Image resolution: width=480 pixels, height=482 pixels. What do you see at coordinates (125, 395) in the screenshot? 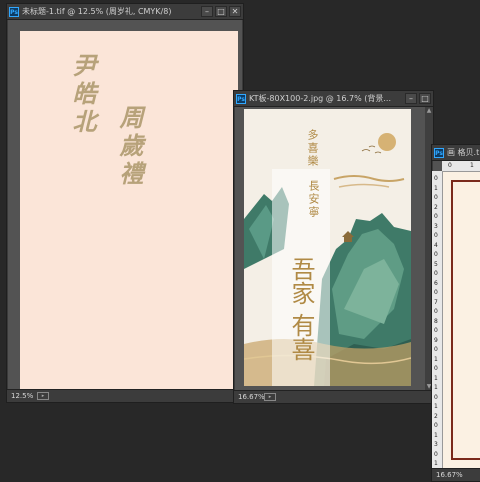
I see `window-1-statusbar: 12.5% ▸` at bounding box center [125, 395].